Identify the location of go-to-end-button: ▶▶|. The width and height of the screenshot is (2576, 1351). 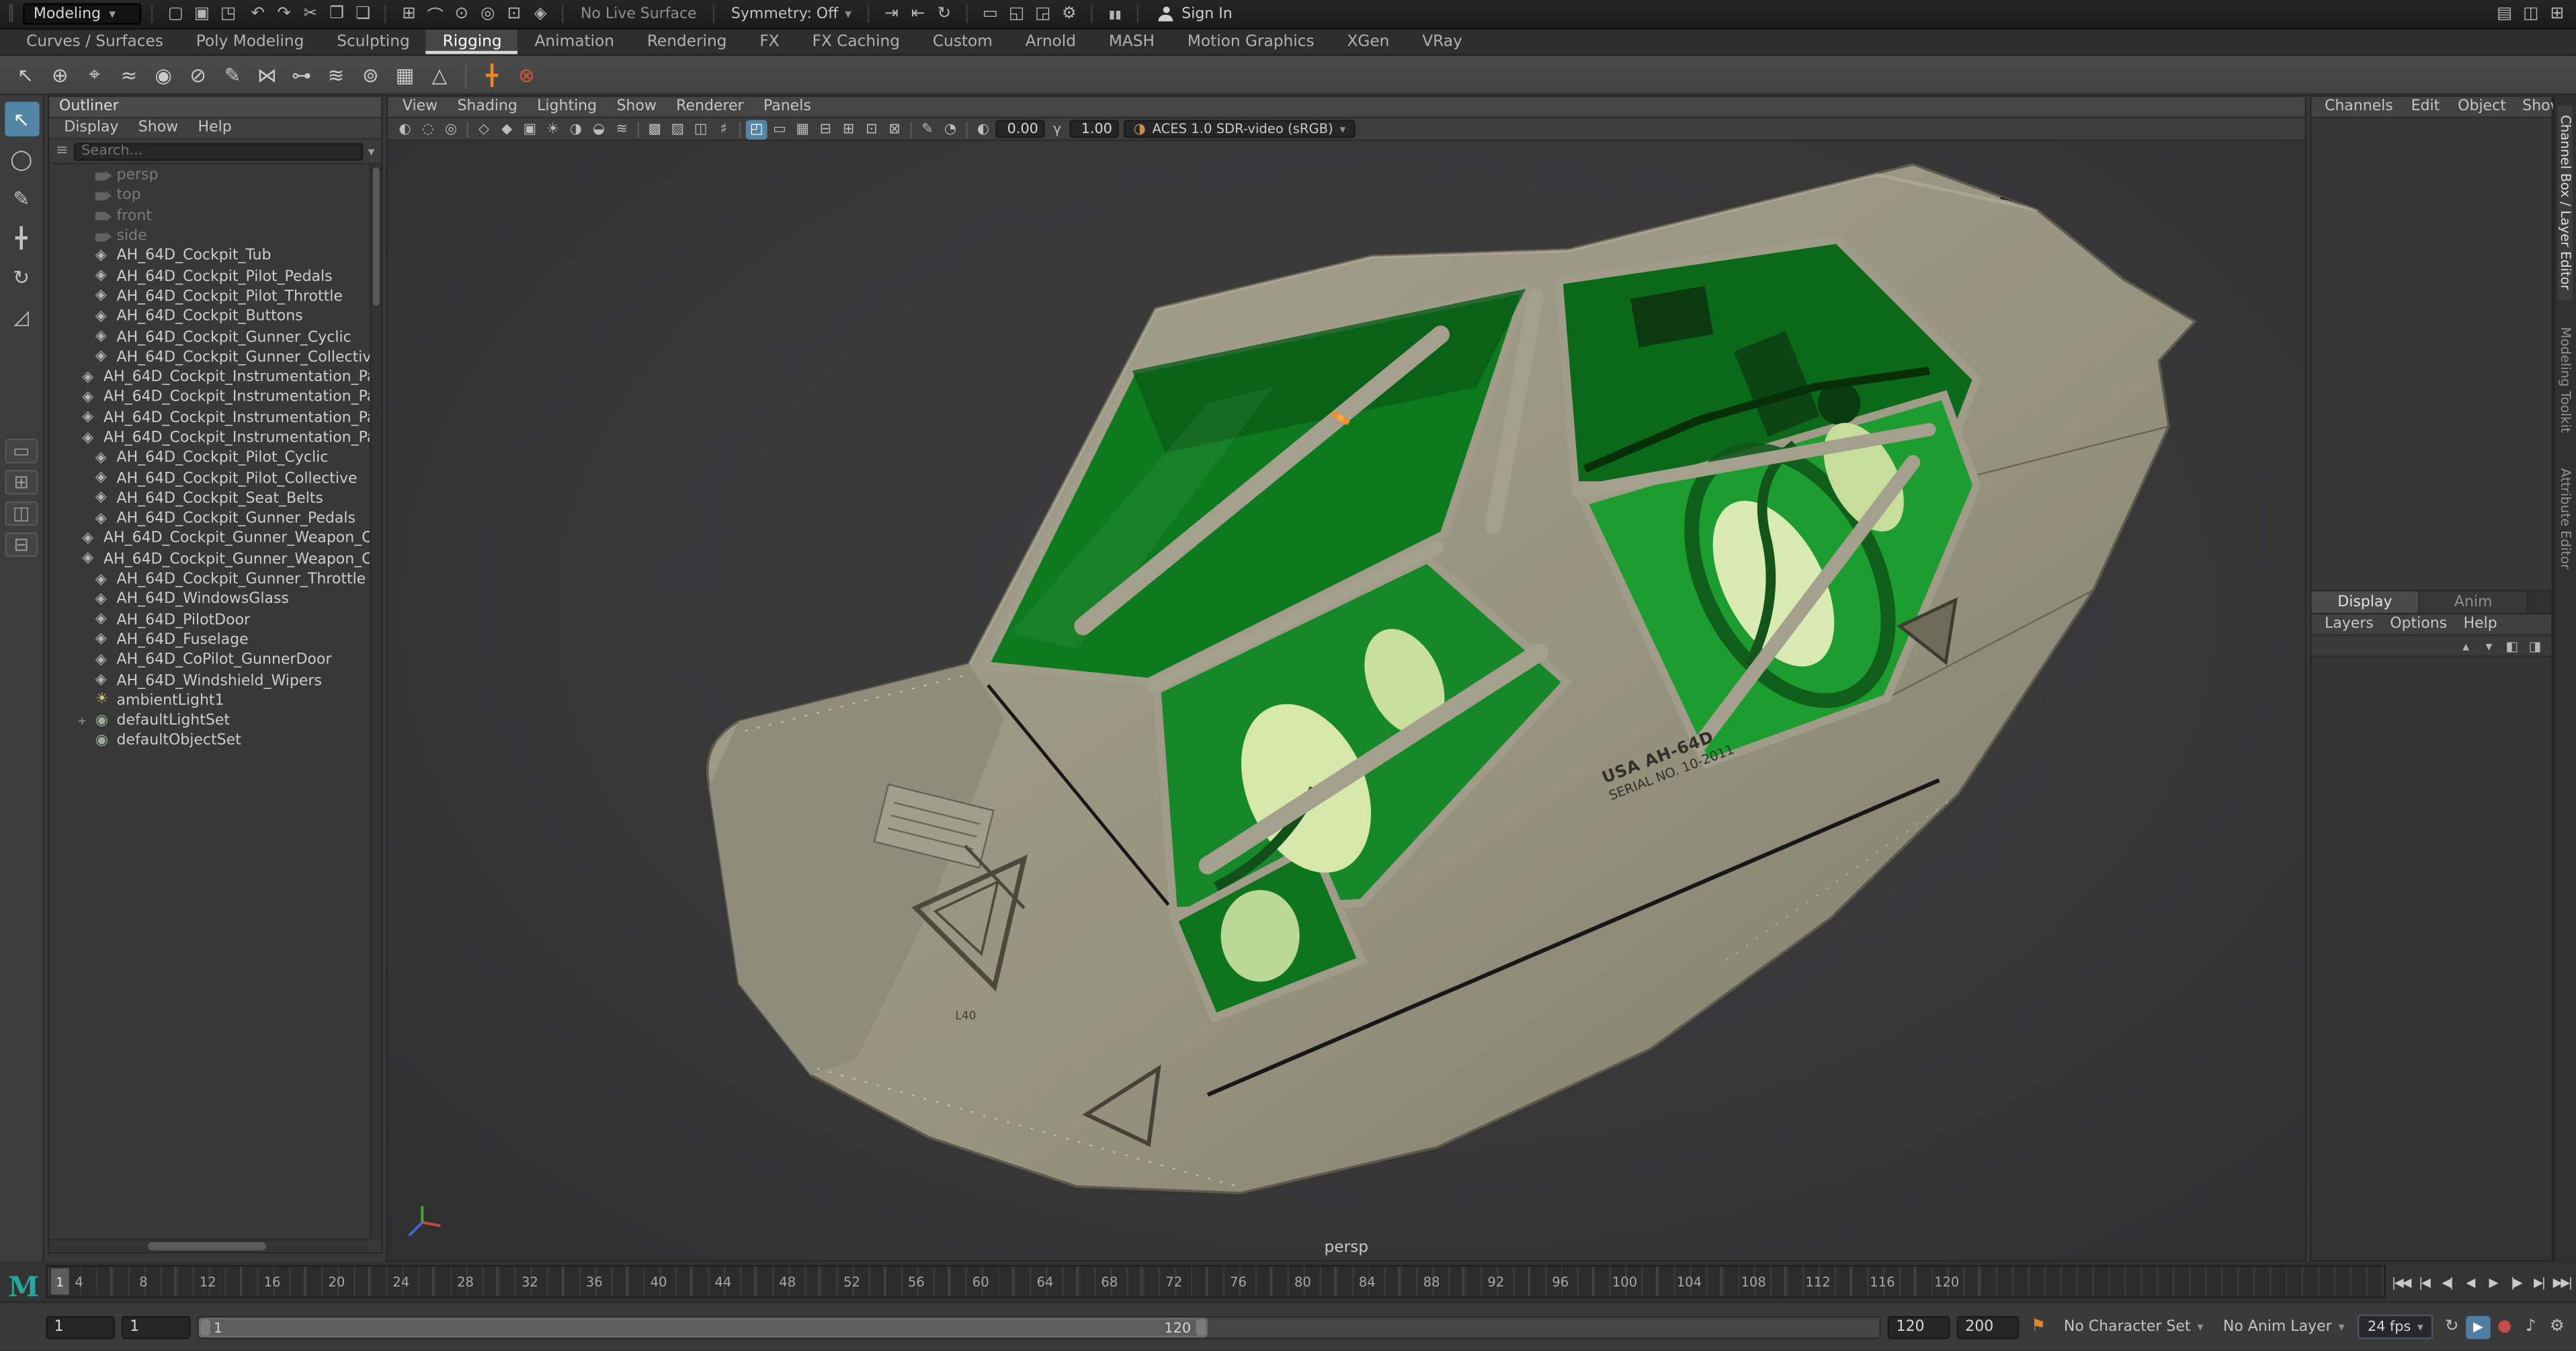
(2562, 1281).